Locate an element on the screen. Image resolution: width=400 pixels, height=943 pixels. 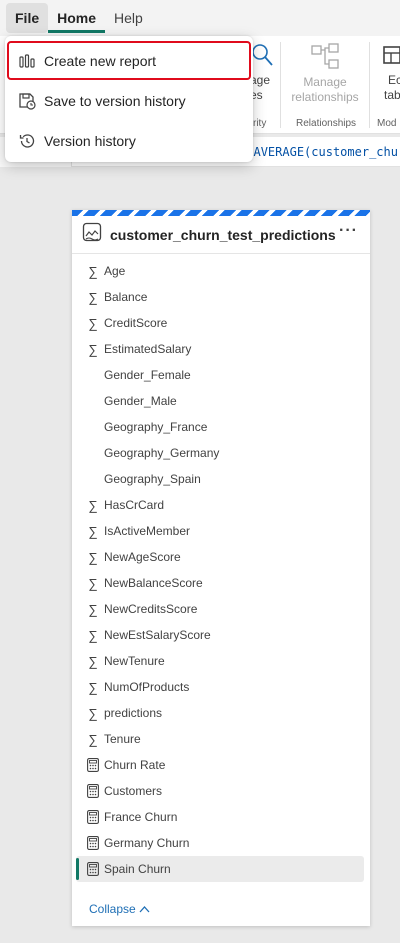
security-group-label: rity is located at coordinates (260, 123).